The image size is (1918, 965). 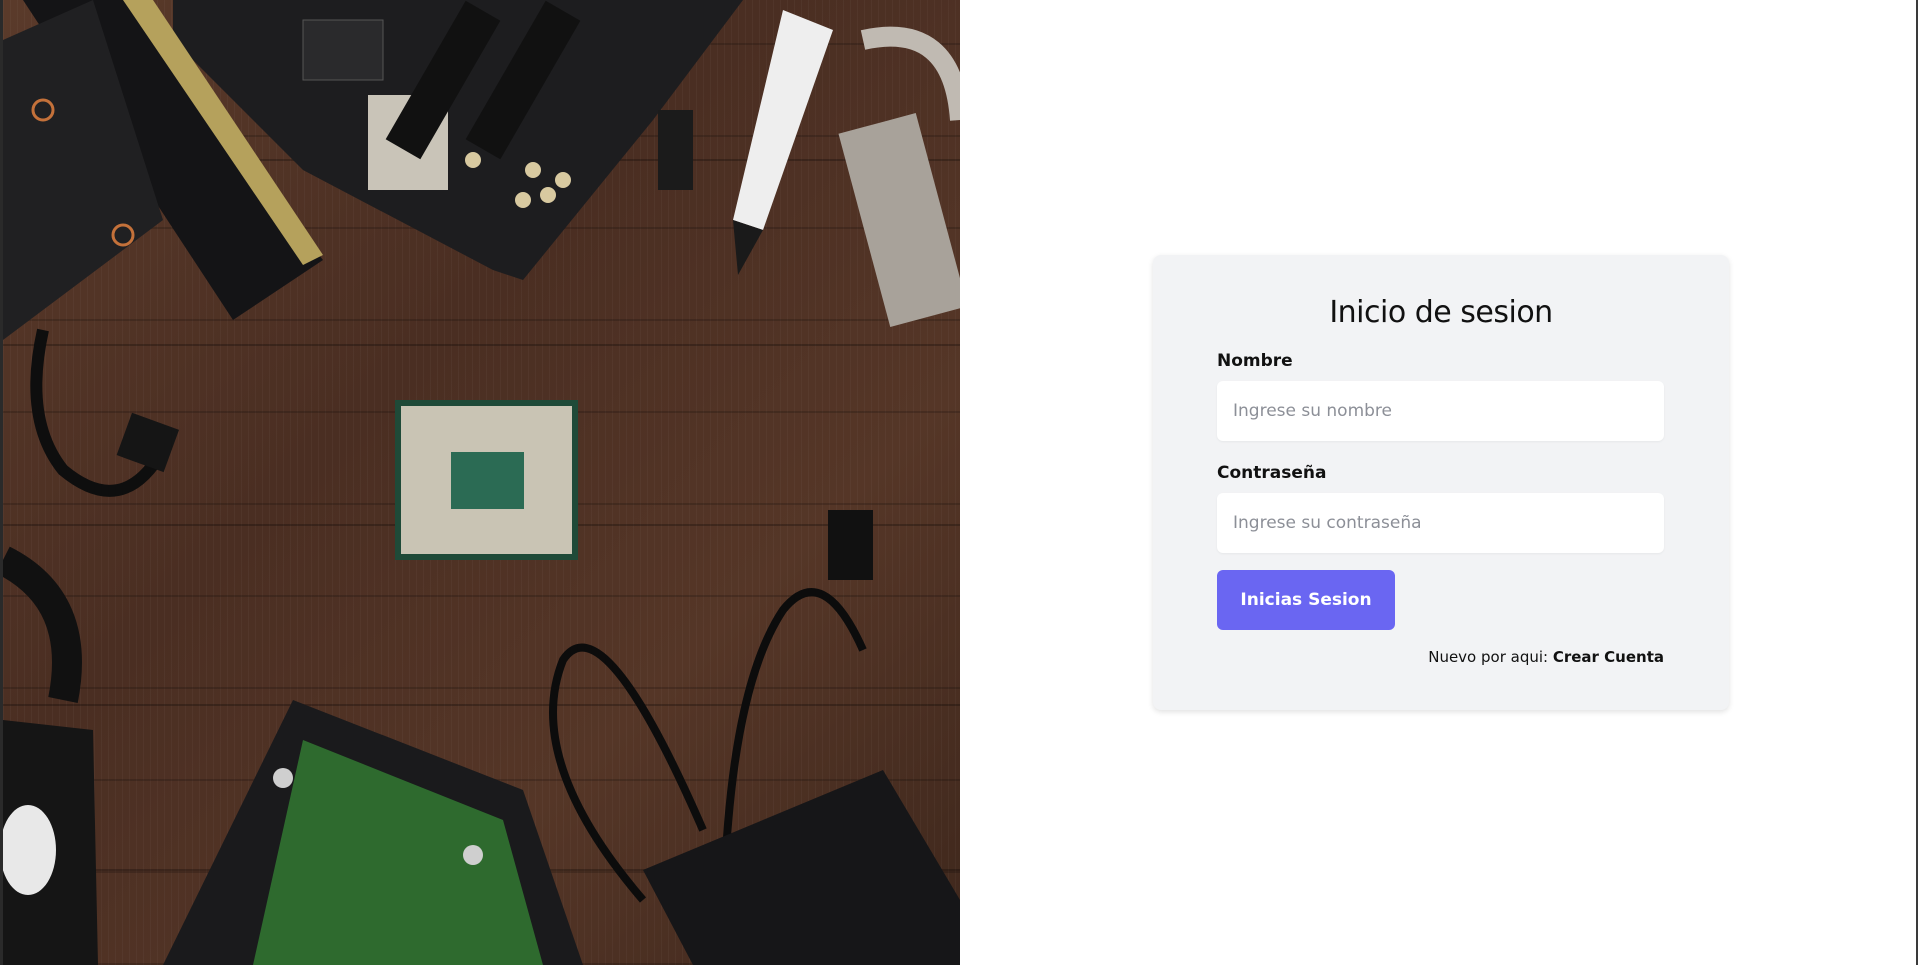 I want to click on login-button: Inicias Sesion, so click(x=1306, y=600).